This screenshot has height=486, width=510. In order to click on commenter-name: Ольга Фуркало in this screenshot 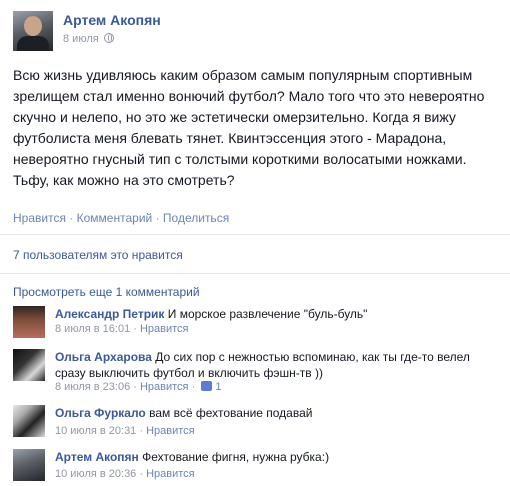, I will do `click(100, 413)`.